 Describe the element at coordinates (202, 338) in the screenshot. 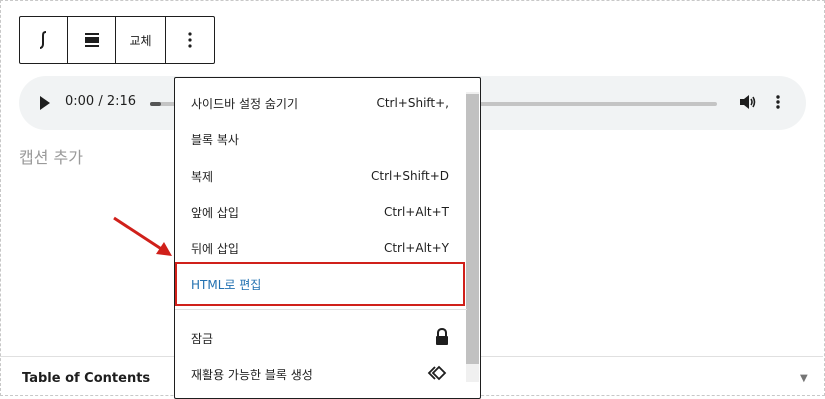

I see `menu-item-label: 잠금` at that location.